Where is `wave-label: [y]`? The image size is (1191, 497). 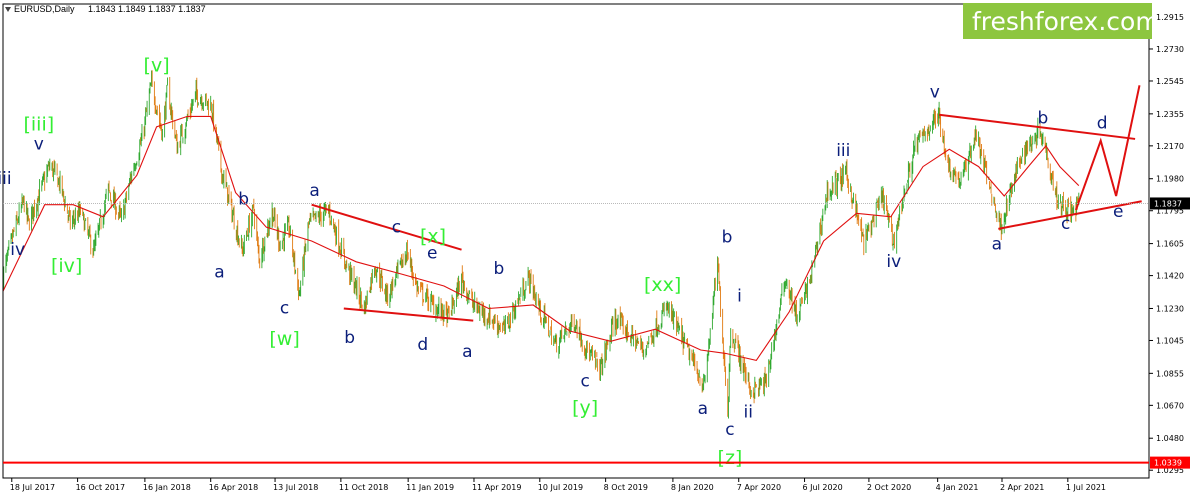 wave-label: [y] is located at coordinates (585, 408).